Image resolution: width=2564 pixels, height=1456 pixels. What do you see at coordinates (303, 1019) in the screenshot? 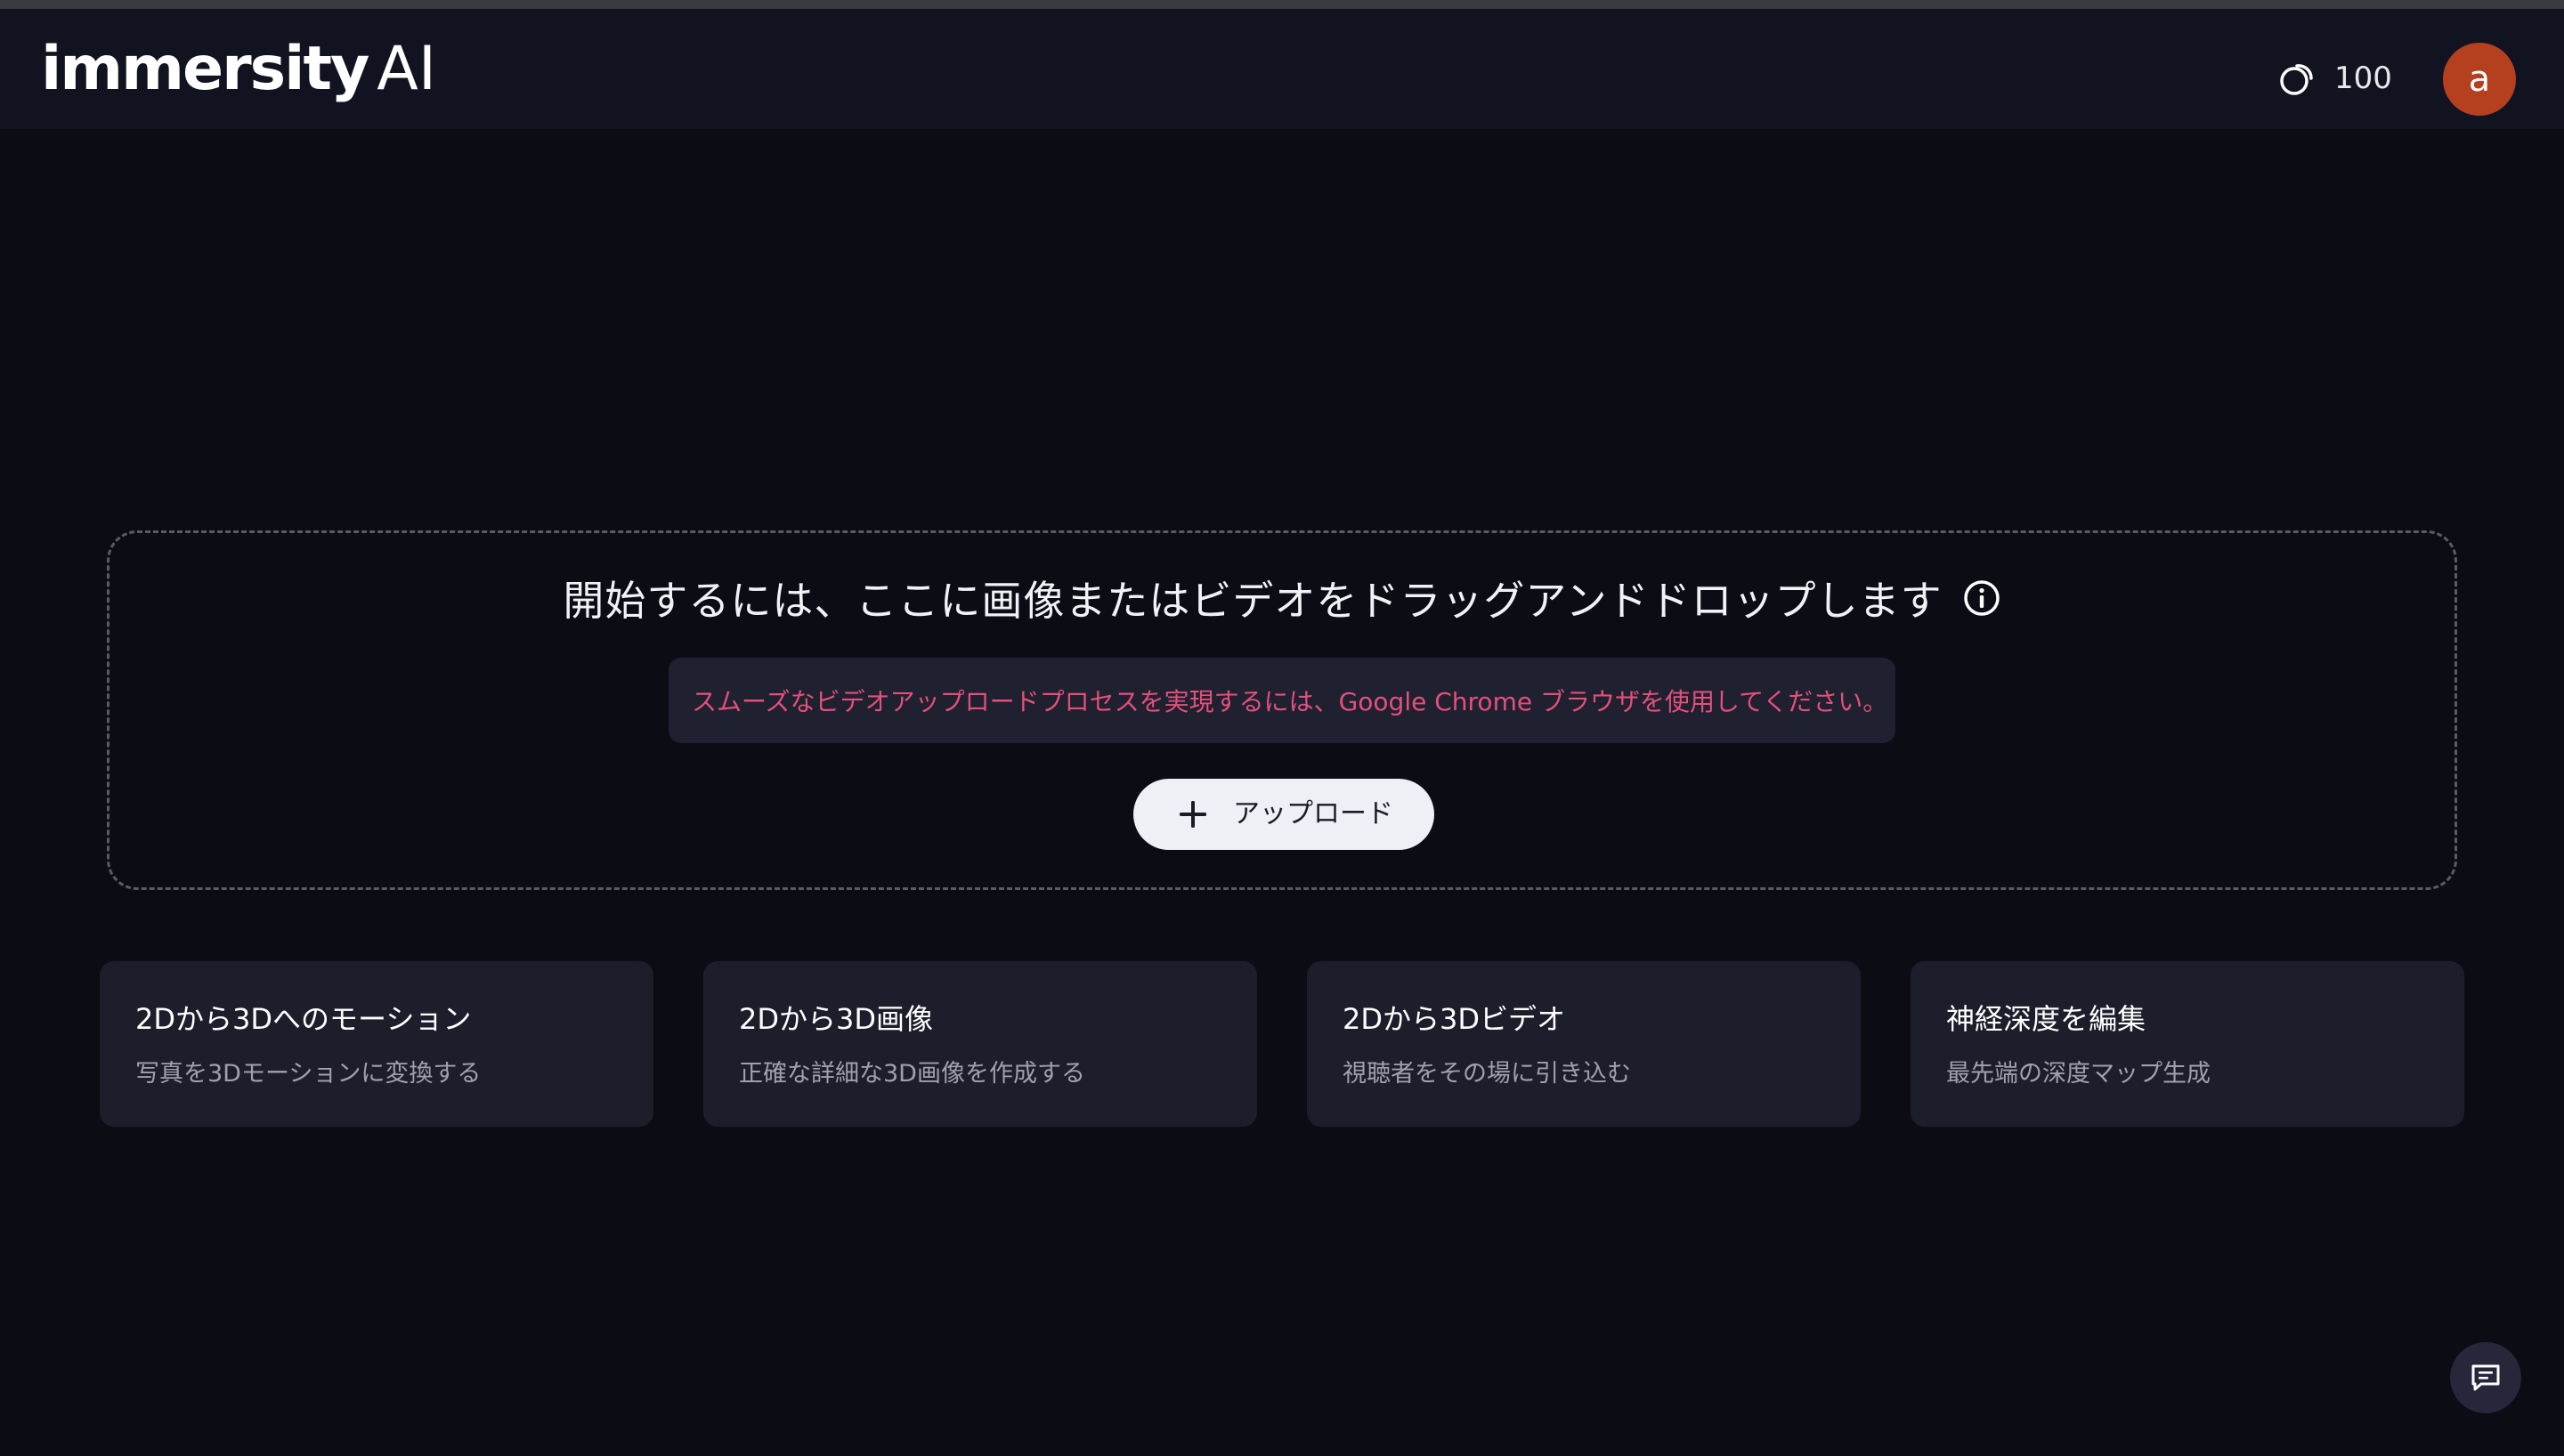
I see `card-title: 2Dから3Dへのモーション` at bounding box center [303, 1019].